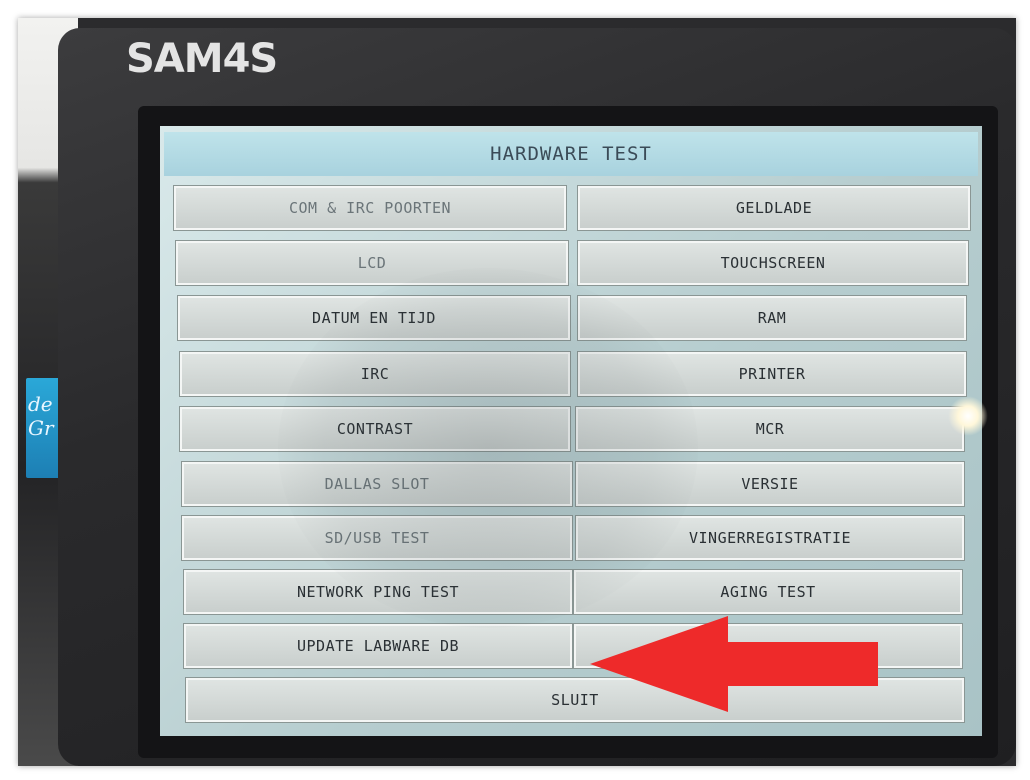 This screenshot has width=1030, height=780. Describe the element at coordinates (768, 592) in the screenshot. I see `aging-test-button: AGING TEST` at that location.